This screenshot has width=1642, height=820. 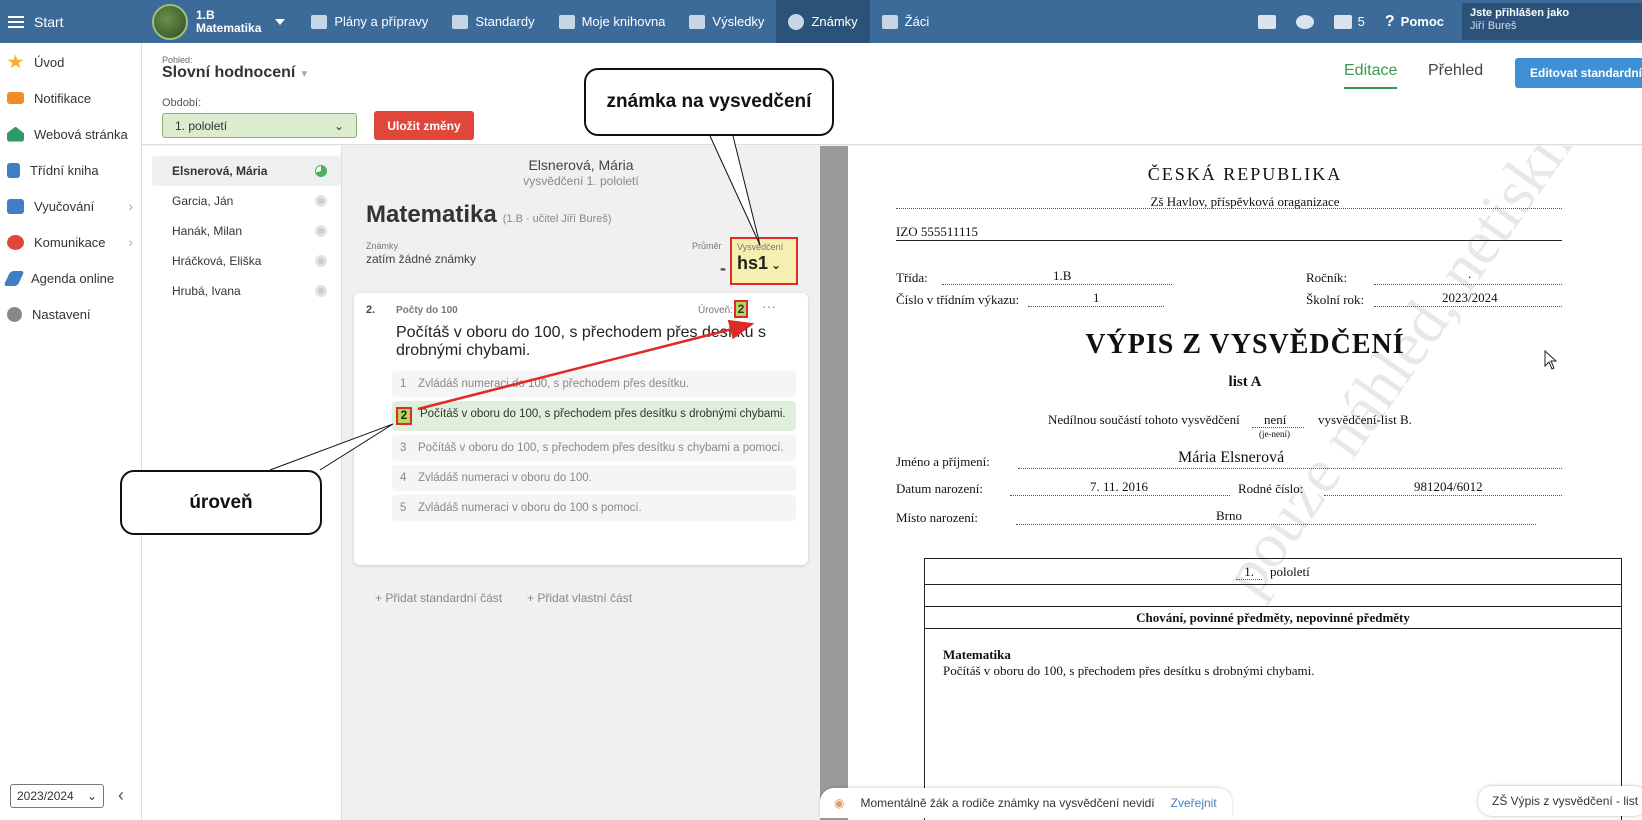 What do you see at coordinates (707, 246) in the screenshot?
I see `average-label: Průměr` at bounding box center [707, 246].